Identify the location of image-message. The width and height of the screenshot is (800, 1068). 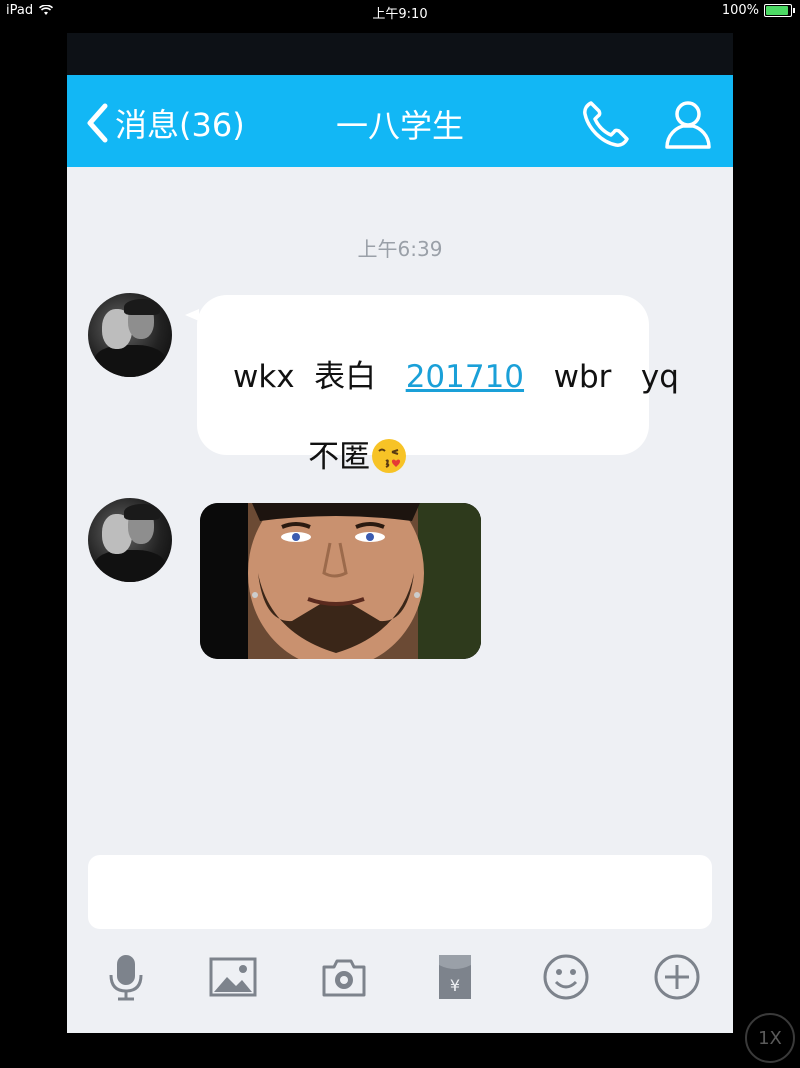
(340, 581).